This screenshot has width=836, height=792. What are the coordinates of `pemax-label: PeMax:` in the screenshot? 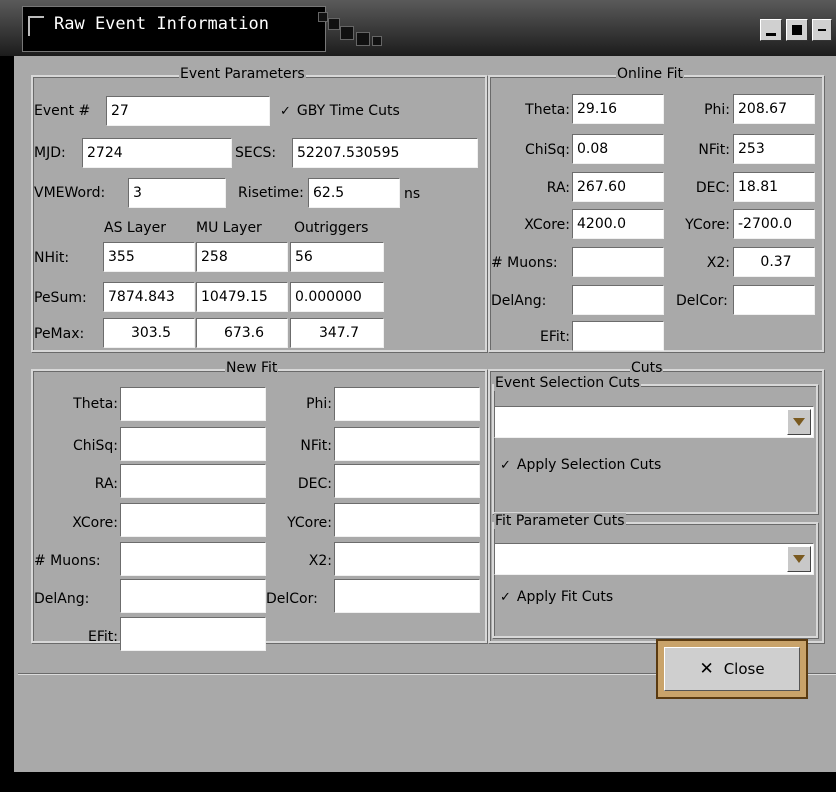 It's located at (59, 334).